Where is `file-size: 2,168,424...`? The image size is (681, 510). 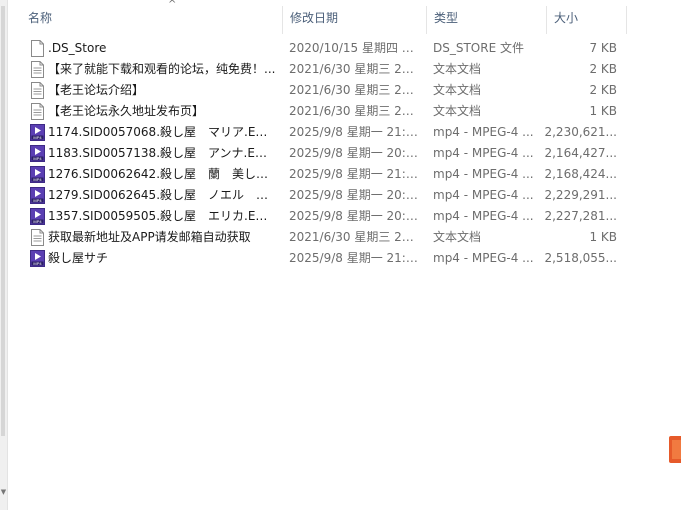
file-size: 2,168,424... is located at coordinates (580, 174).